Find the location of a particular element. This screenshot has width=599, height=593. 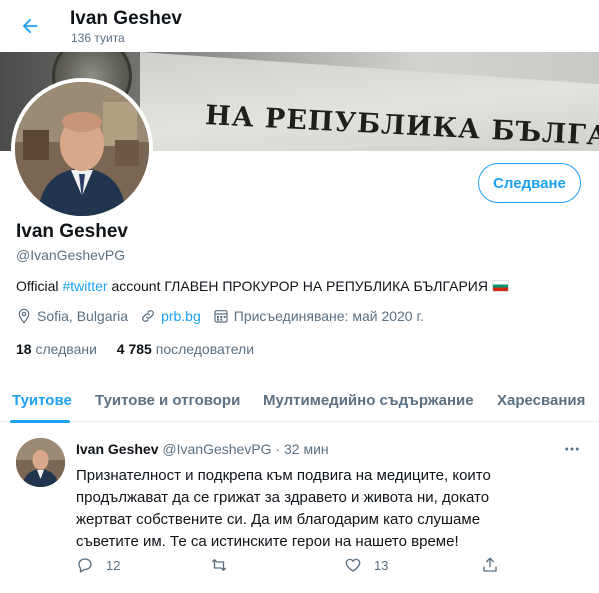

share-icon is located at coordinates (490, 564).